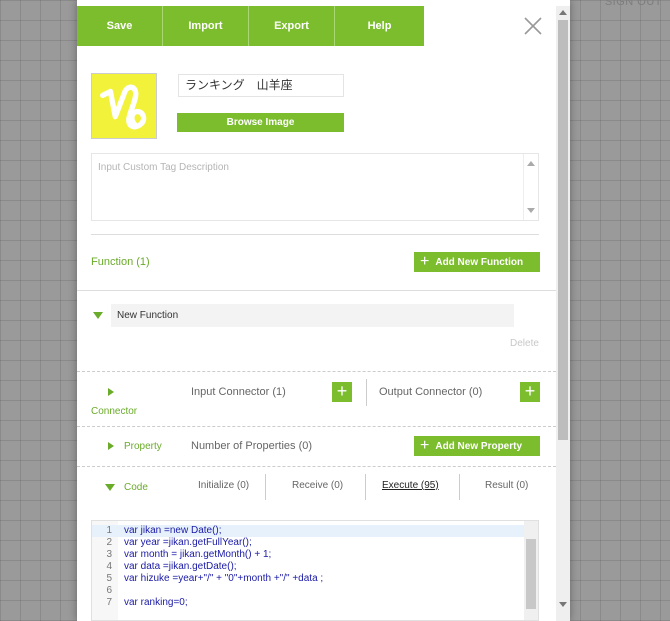  Describe the element at coordinates (531, 574) in the screenshot. I see `editor-scroll-thumb` at that location.